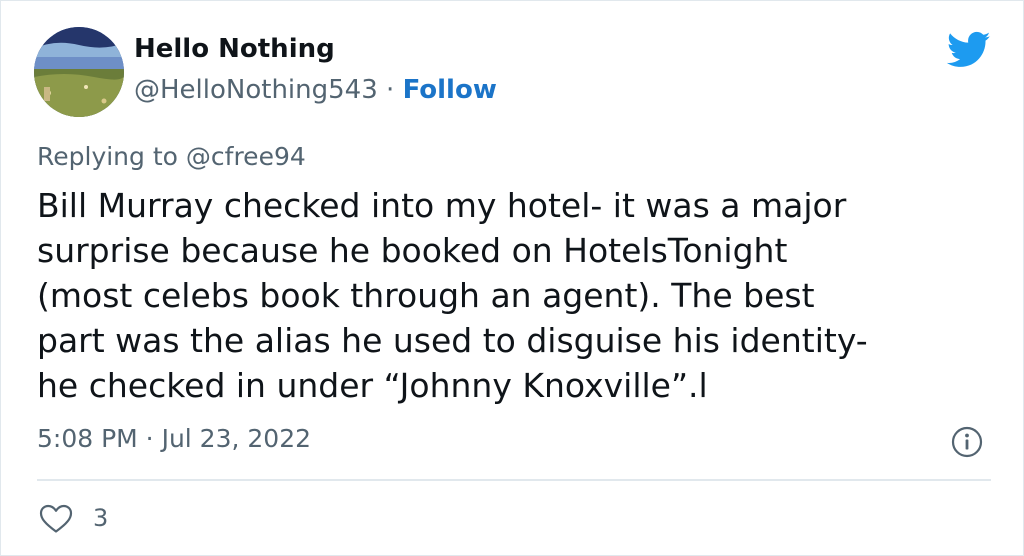 This screenshot has width=1024, height=556. I want to click on twitter-bird-icon, so click(969, 50).